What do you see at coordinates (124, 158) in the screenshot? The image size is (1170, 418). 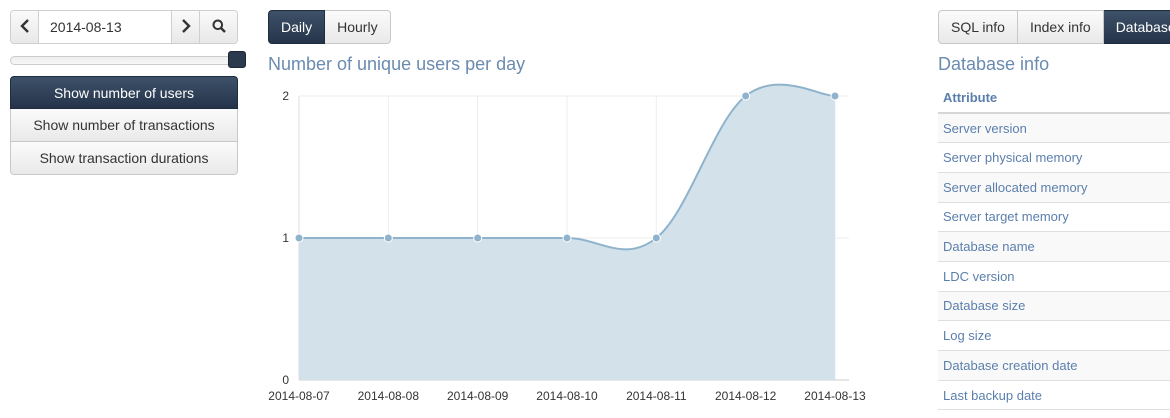 I see `show-durations-button: Show transaction durations` at bounding box center [124, 158].